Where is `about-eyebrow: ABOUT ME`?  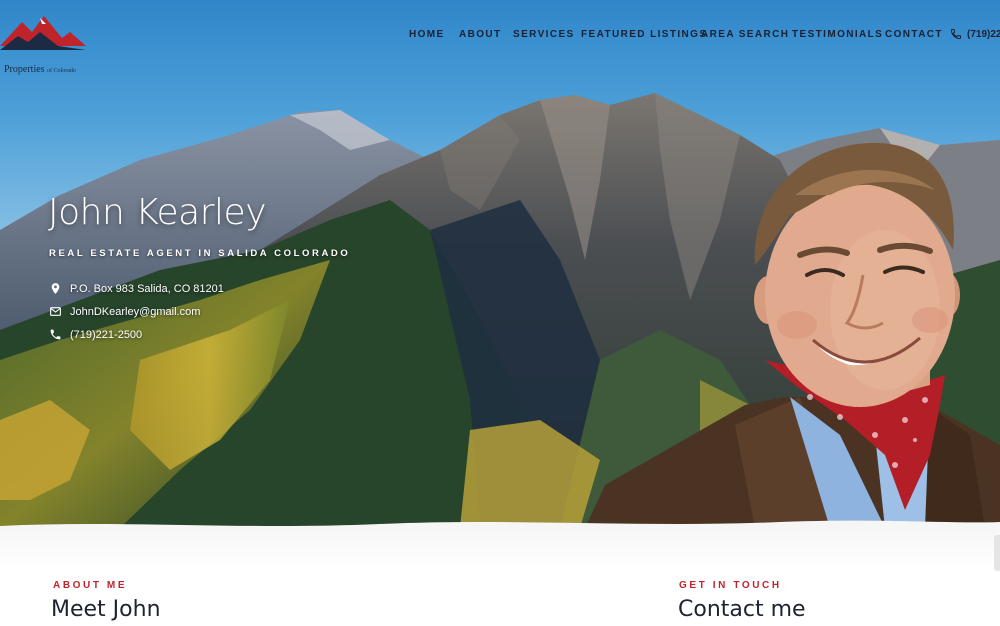
about-eyebrow: ABOUT ME is located at coordinates (90, 585).